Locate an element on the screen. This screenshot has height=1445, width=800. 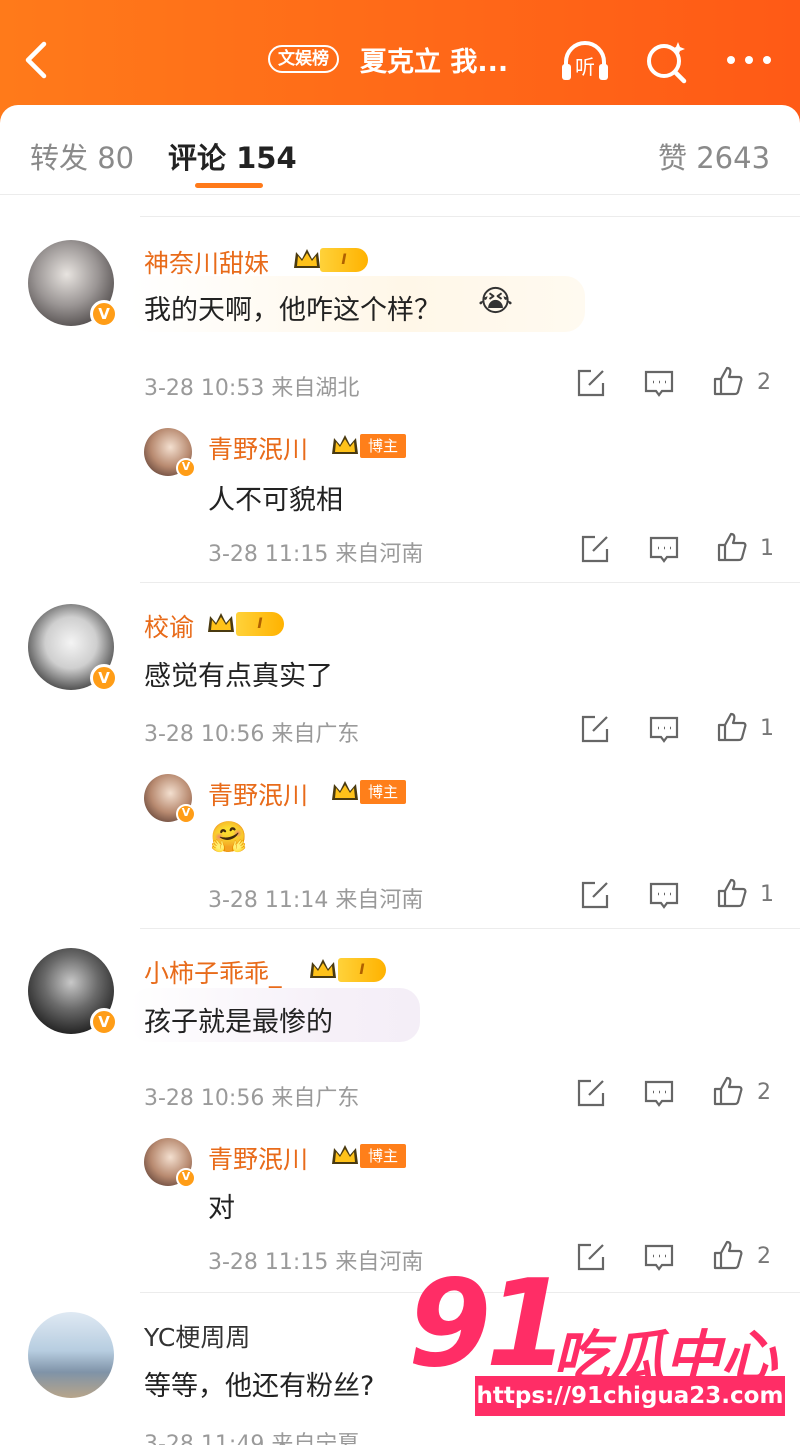
tab-likes: 赞 2643 is located at coordinates (714, 156).